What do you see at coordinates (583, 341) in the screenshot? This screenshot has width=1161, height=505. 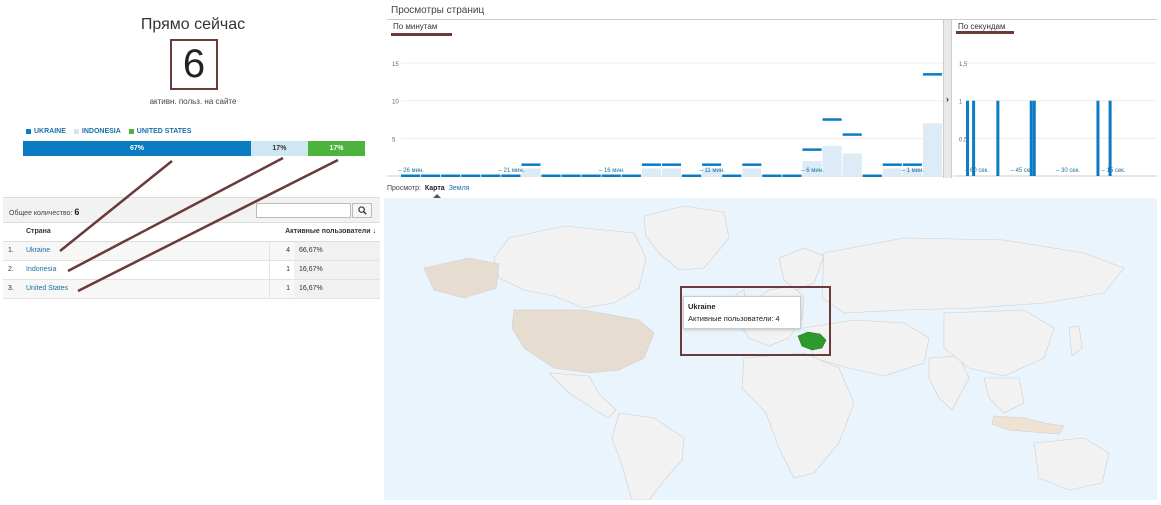 I see `map-region-united-states` at bounding box center [583, 341].